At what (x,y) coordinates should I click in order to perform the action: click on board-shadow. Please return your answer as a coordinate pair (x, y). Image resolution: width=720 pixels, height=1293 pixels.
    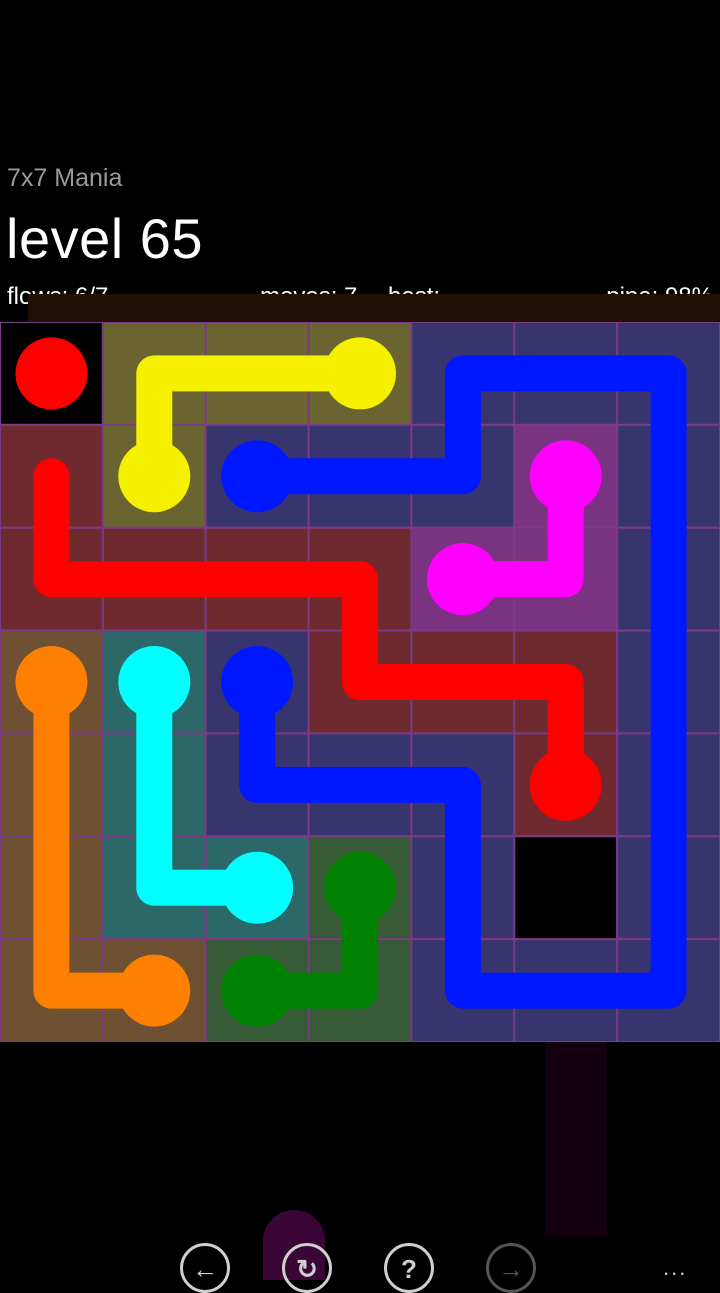
    Looking at the image, I should click on (374, 309).